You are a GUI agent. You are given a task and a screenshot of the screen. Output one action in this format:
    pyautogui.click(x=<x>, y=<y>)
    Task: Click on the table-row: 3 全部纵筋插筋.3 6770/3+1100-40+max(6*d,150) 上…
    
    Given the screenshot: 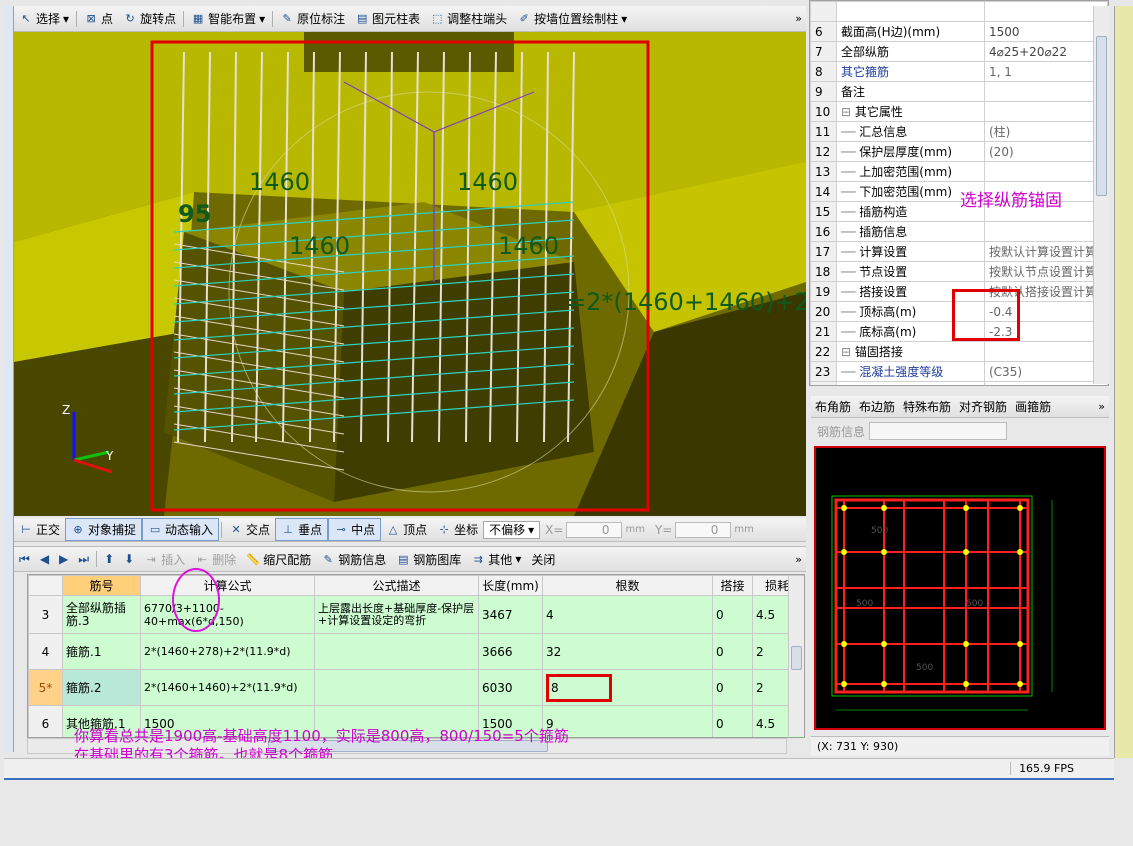 What is the action you would take?
    pyautogui.click(x=416, y=614)
    